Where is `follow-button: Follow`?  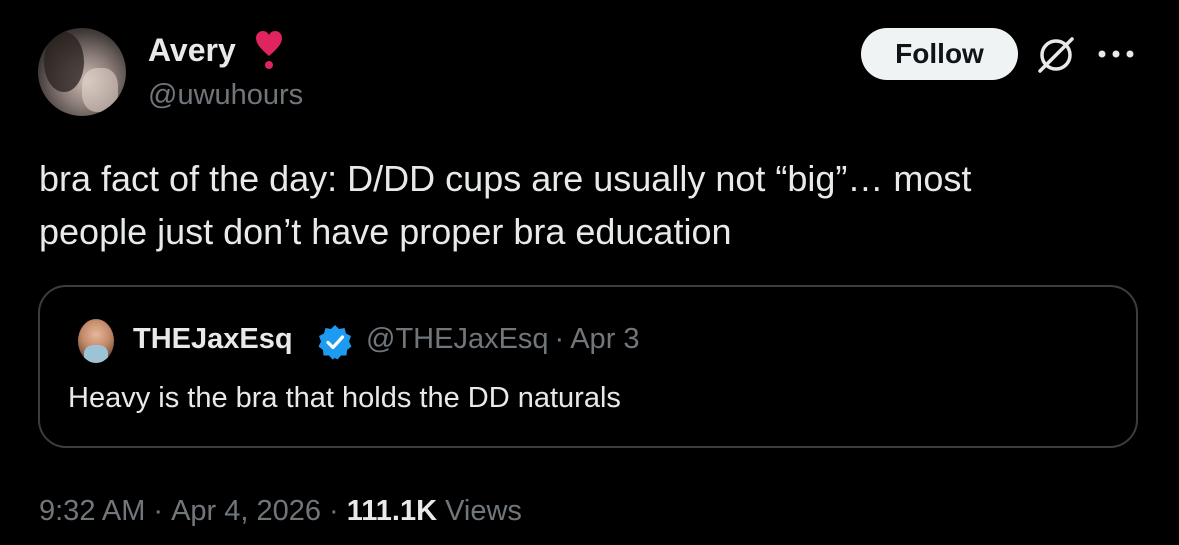
follow-button: Follow is located at coordinates (939, 54).